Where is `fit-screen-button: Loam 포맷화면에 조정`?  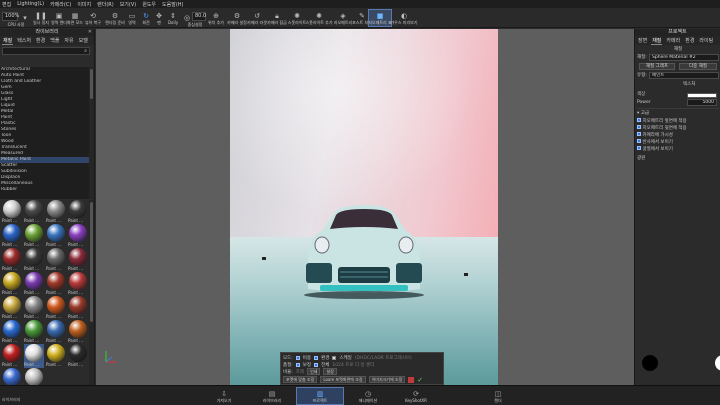 fit-screen-button: Loam 포맷화면에 조정 is located at coordinates (343, 379).